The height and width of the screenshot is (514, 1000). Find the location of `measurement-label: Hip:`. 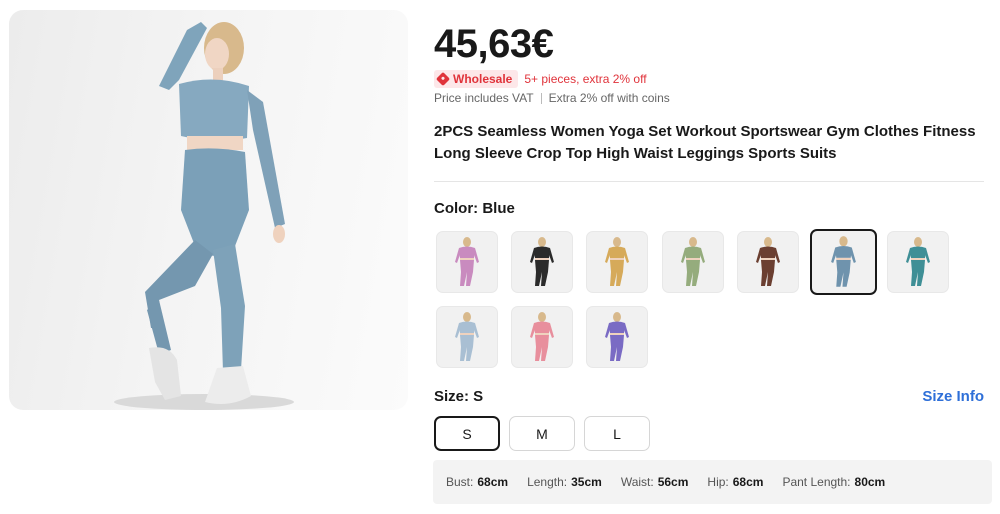

measurement-label: Hip: is located at coordinates (718, 482).